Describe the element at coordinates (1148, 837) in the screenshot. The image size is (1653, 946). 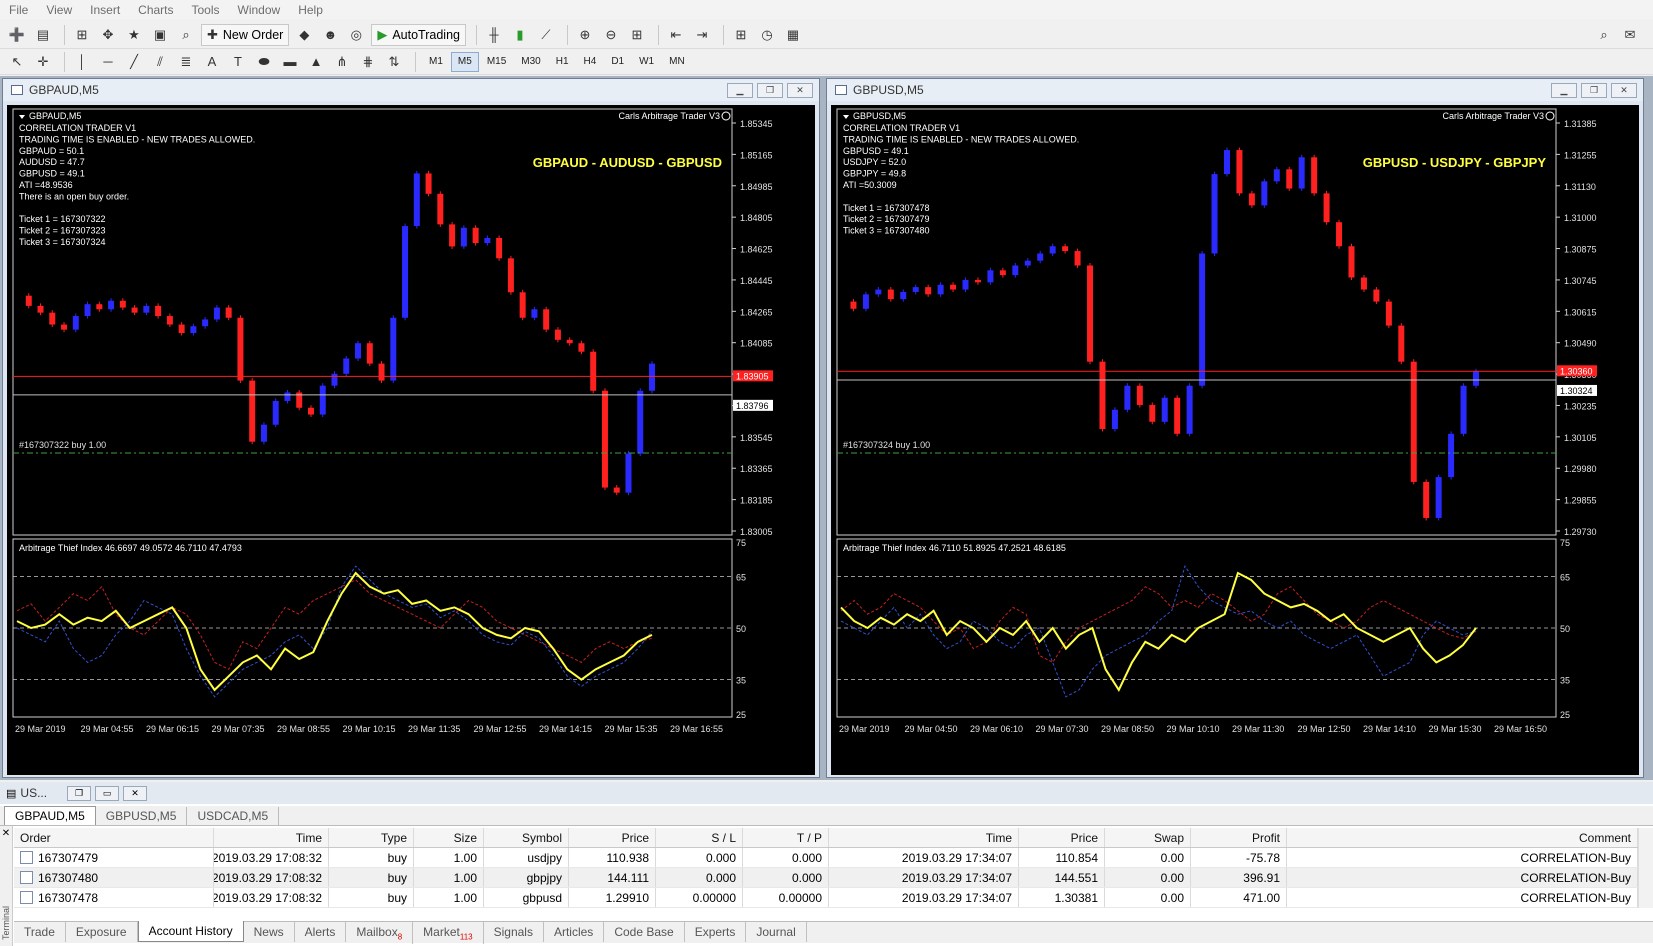
I see `column-header: Swap` at that location.